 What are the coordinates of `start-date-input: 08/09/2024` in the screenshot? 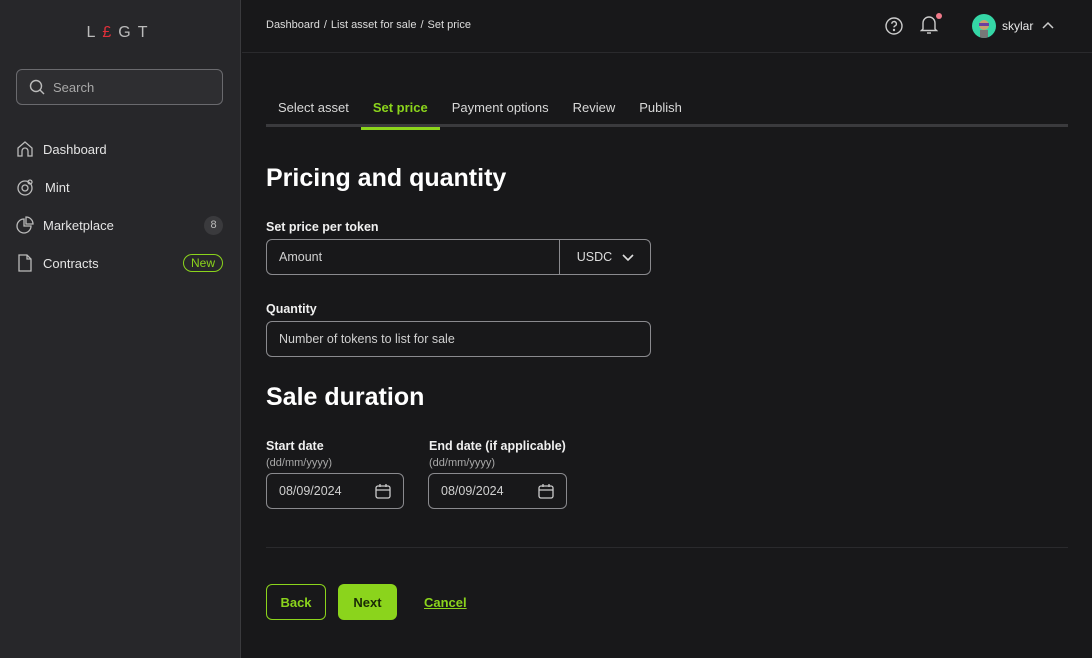 It's located at (335, 491).